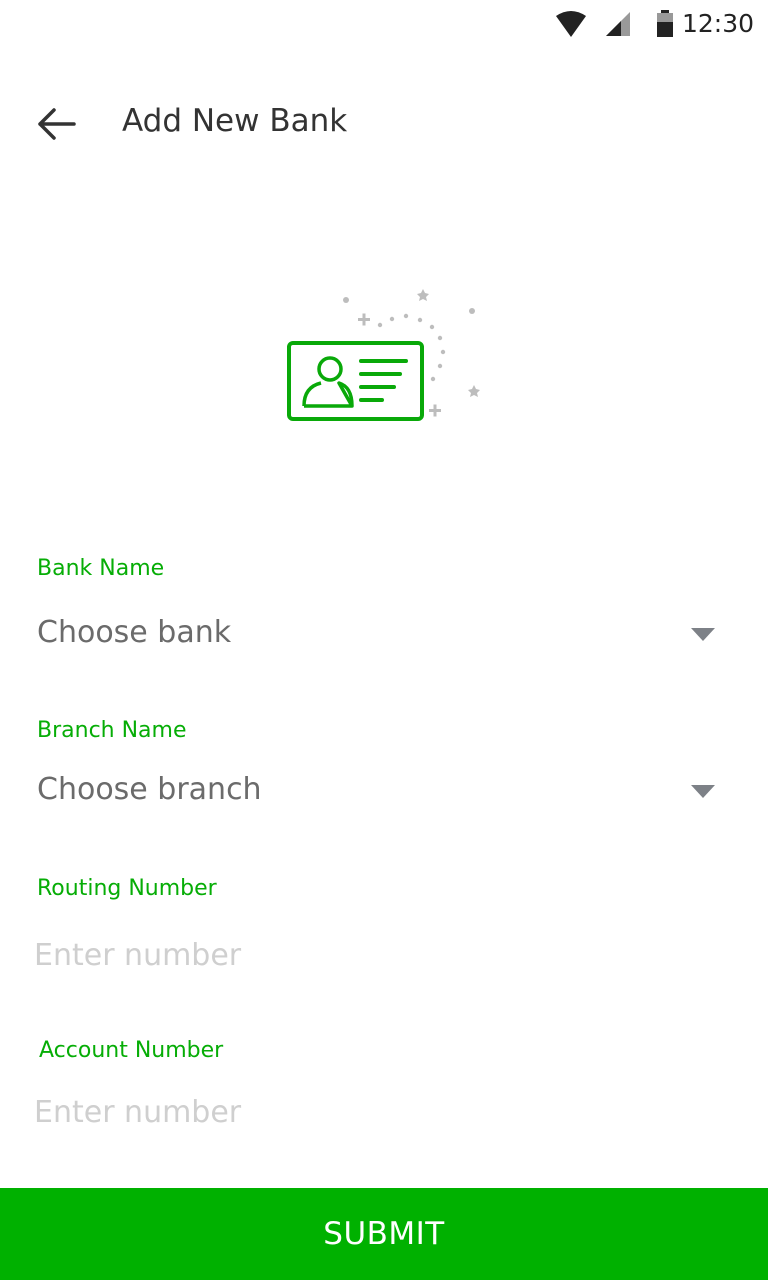  I want to click on bank-name-select: Choose bank, so click(384, 635).